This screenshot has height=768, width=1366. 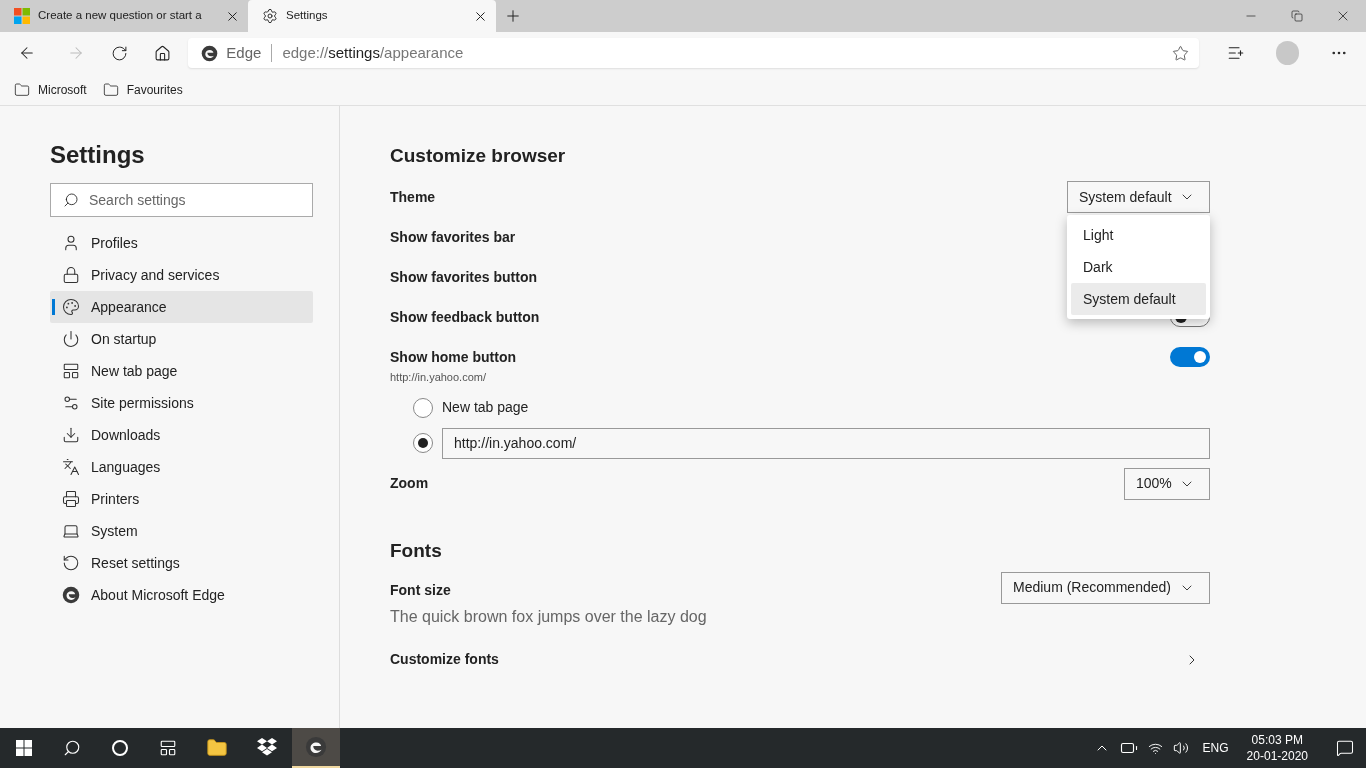 What do you see at coordinates (181, 339) in the screenshot?
I see `sidebar-item: On startup` at bounding box center [181, 339].